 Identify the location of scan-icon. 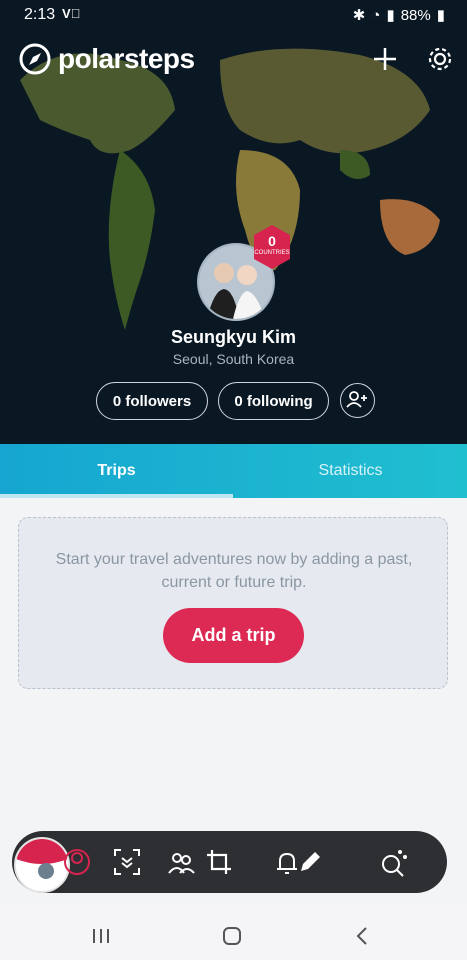
(127, 862).